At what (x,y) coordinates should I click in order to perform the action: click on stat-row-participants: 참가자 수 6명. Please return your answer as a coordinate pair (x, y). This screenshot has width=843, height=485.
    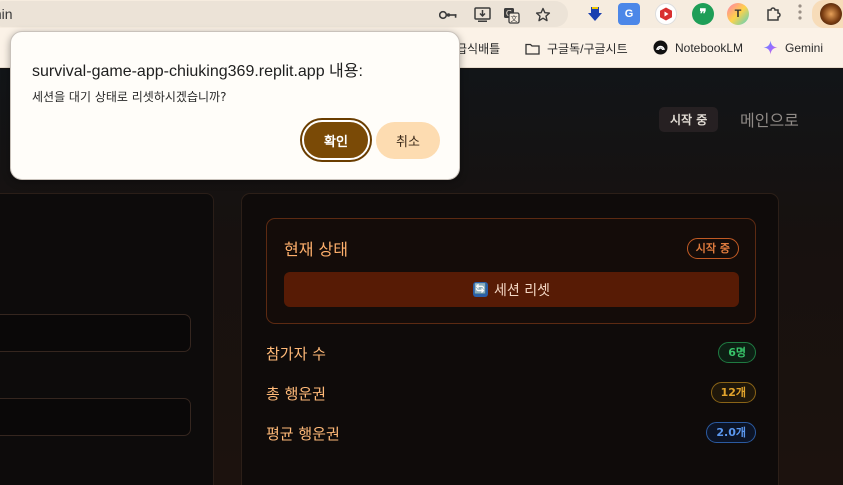
    Looking at the image, I should click on (511, 353).